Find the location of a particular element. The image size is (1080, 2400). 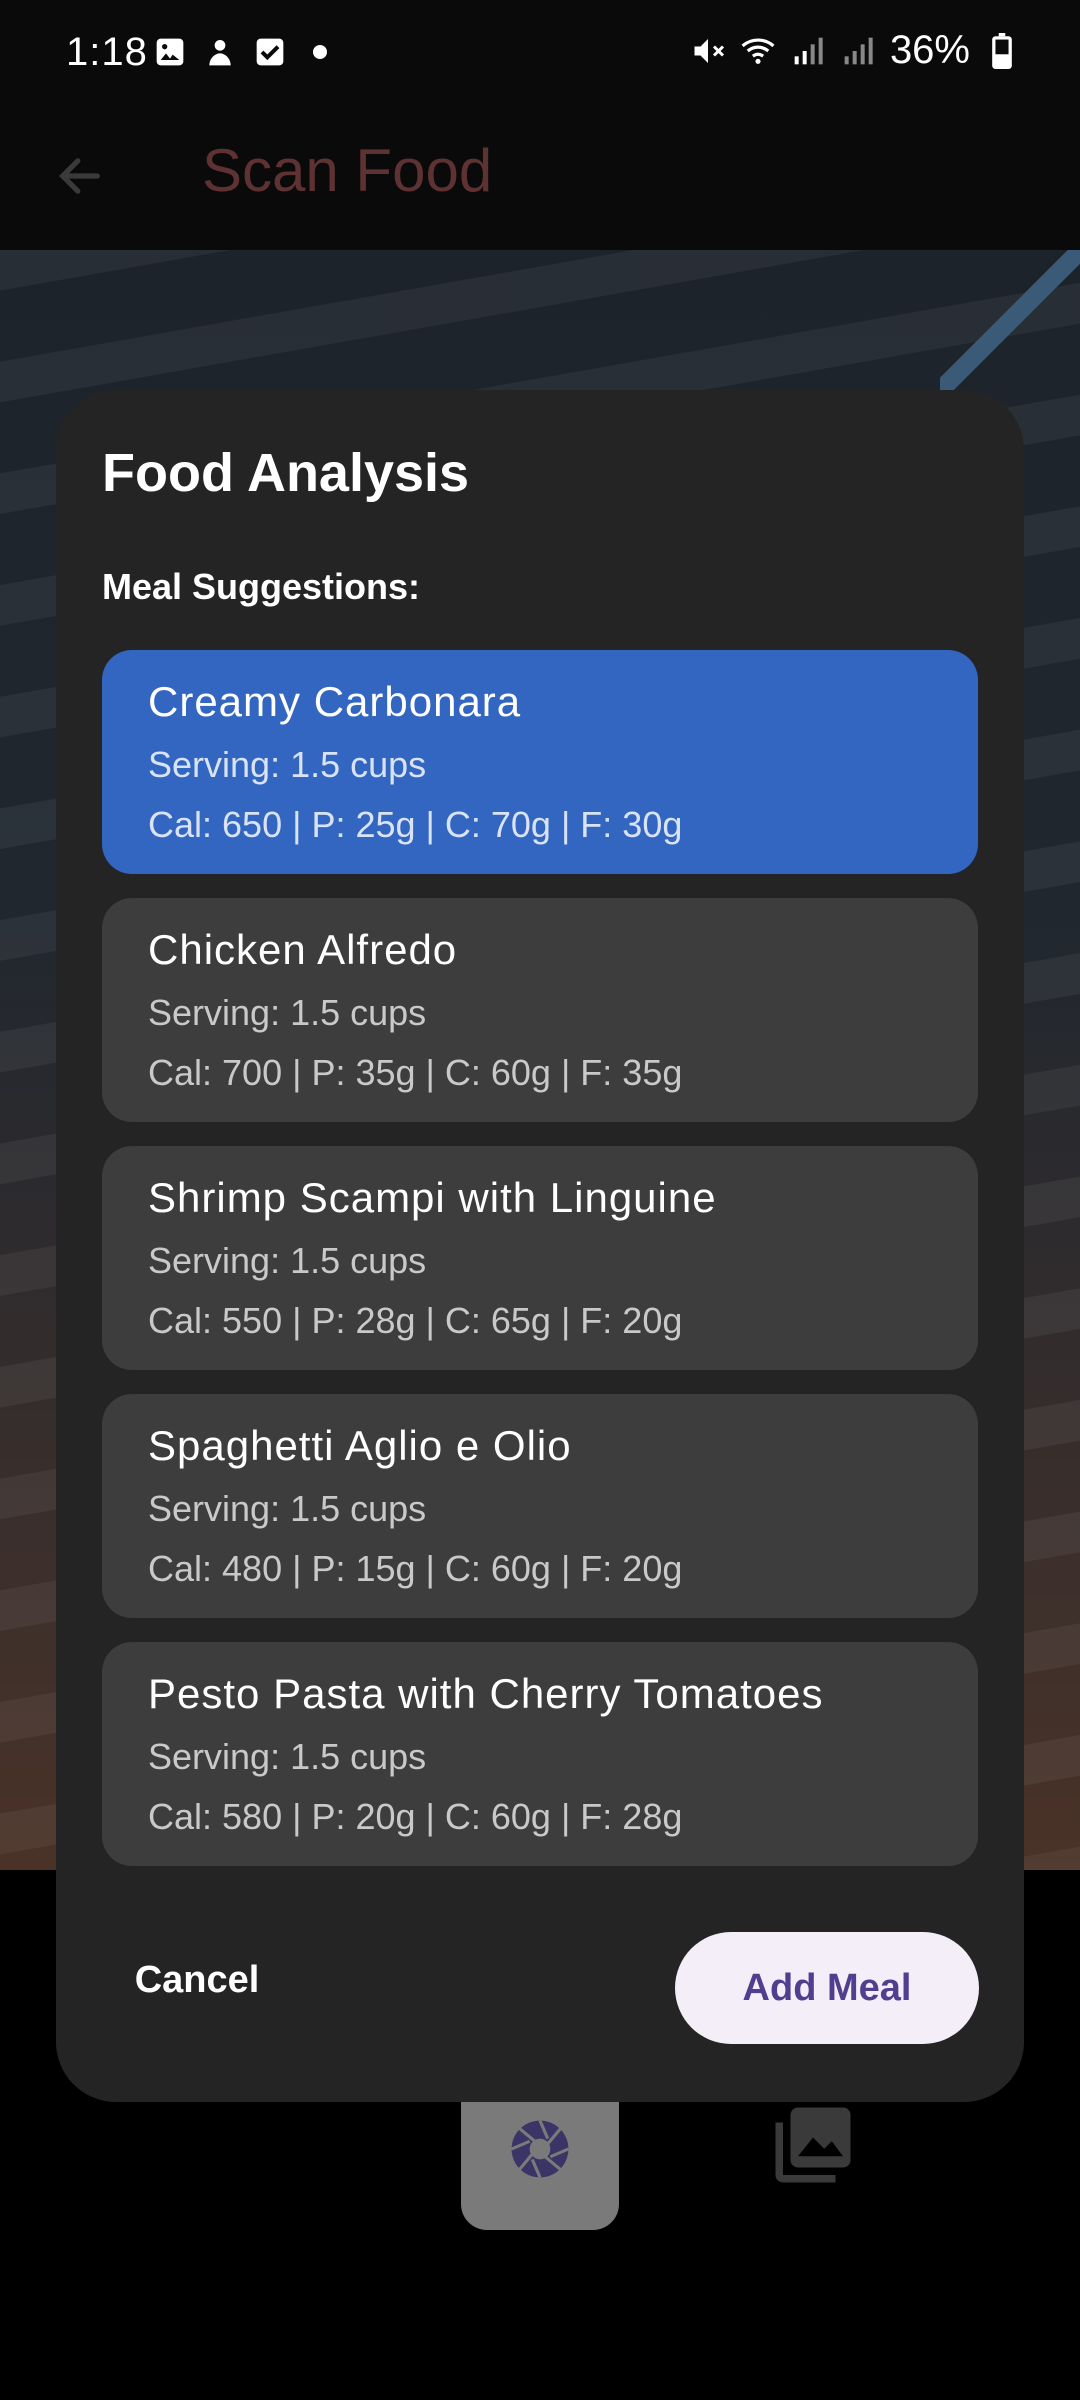

meal-macros: Cal: 480 | P: 15g | C: 60g | F: 20g is located at coordinates (415, 1568).